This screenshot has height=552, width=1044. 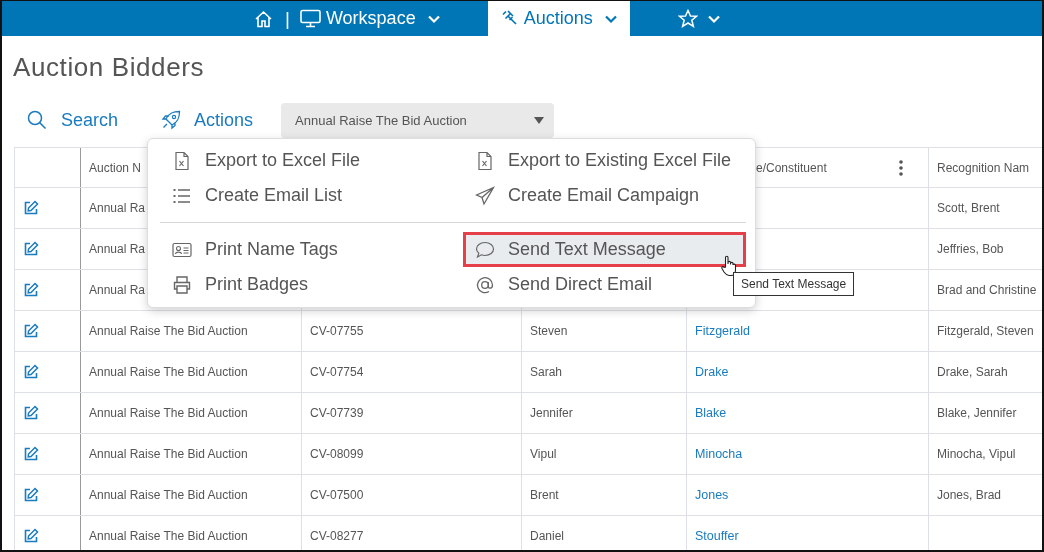 What do you see at coordinates (969, 495) in the screenshot?
I see `table-cell-text: Jones, Brad` at bounding box center [969, 495].